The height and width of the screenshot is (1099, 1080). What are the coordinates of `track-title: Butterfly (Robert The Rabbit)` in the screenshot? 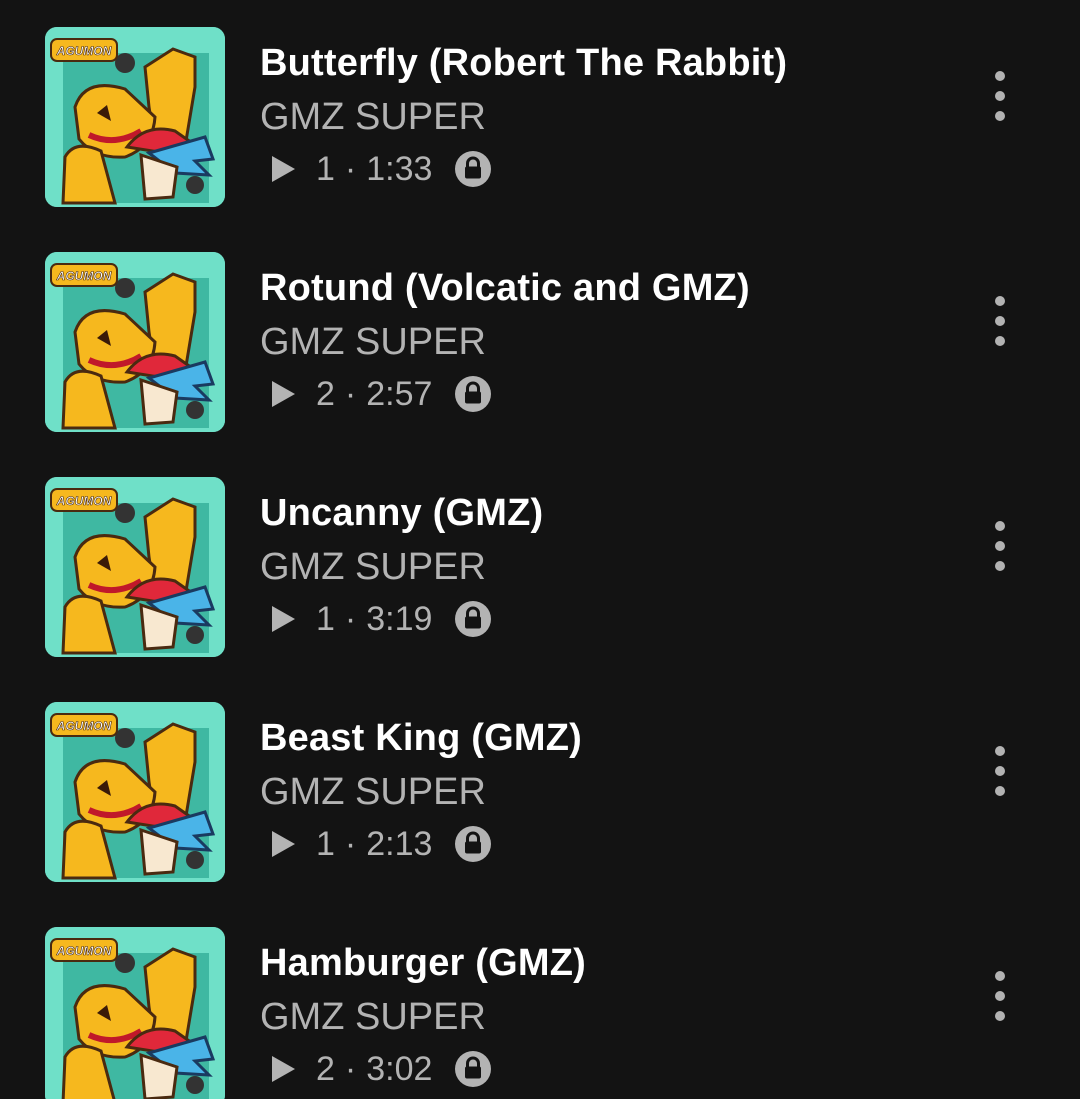 It's located at (524, 63).